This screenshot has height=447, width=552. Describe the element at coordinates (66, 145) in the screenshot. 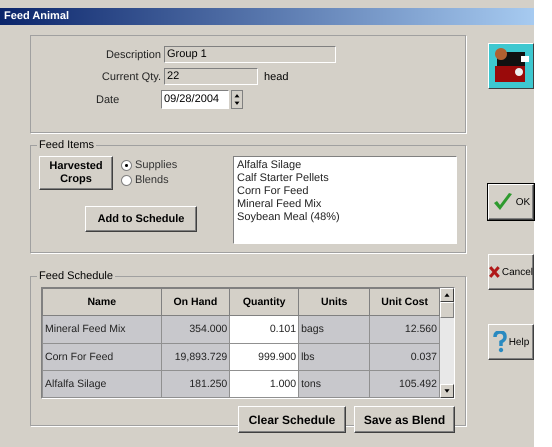

I see `group-title: Feed Items` at that location.